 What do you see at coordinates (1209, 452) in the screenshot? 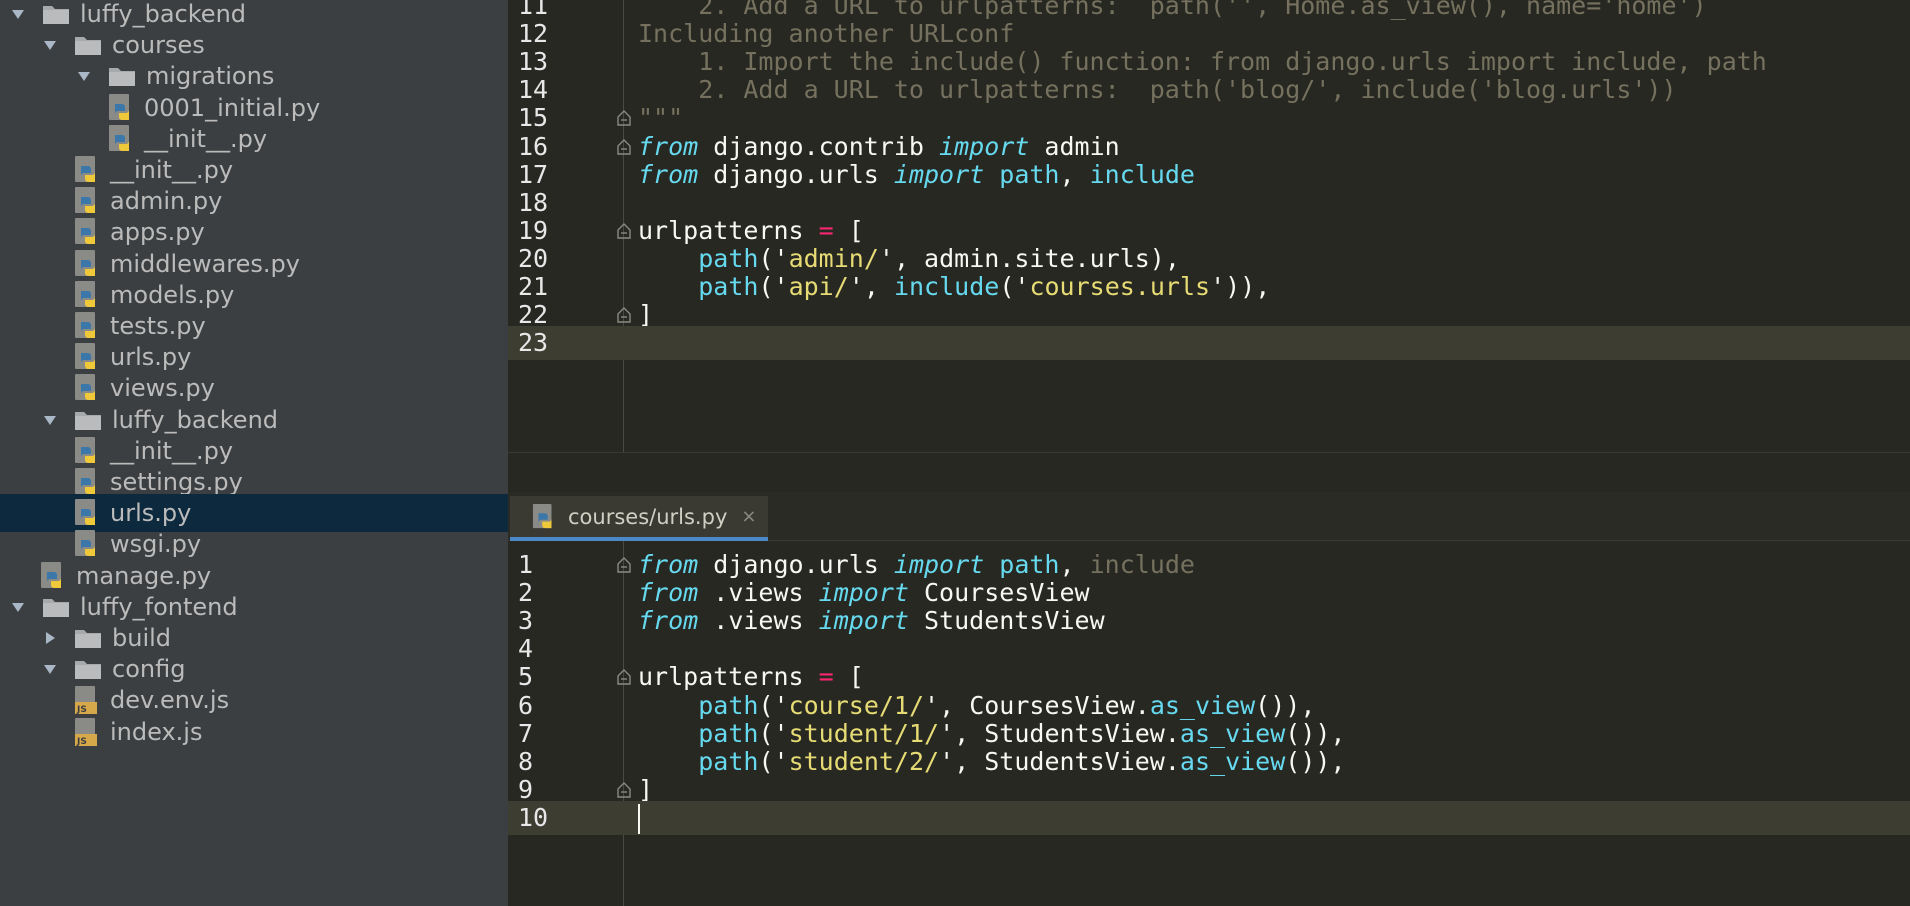
I see `editor-split-divider` at bounding box center [1209, 452].